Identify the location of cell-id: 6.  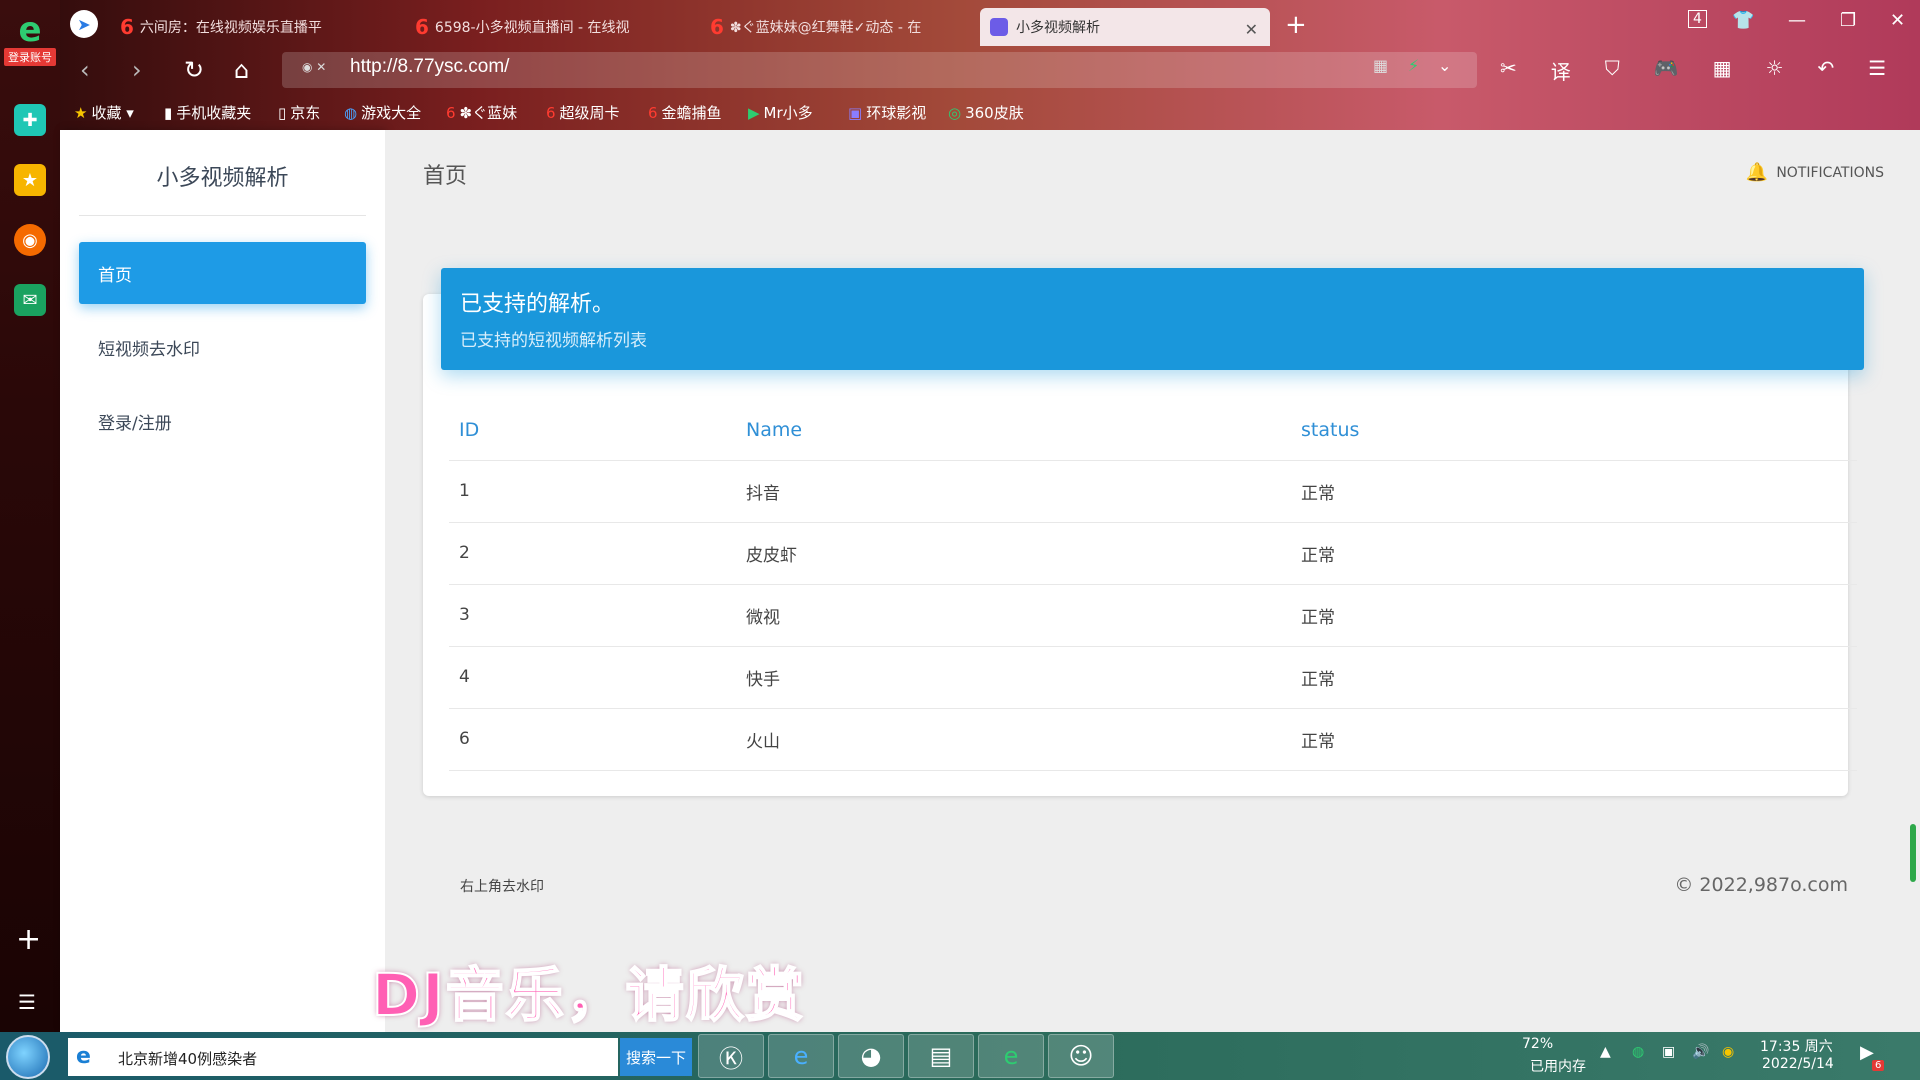
(592, 739).